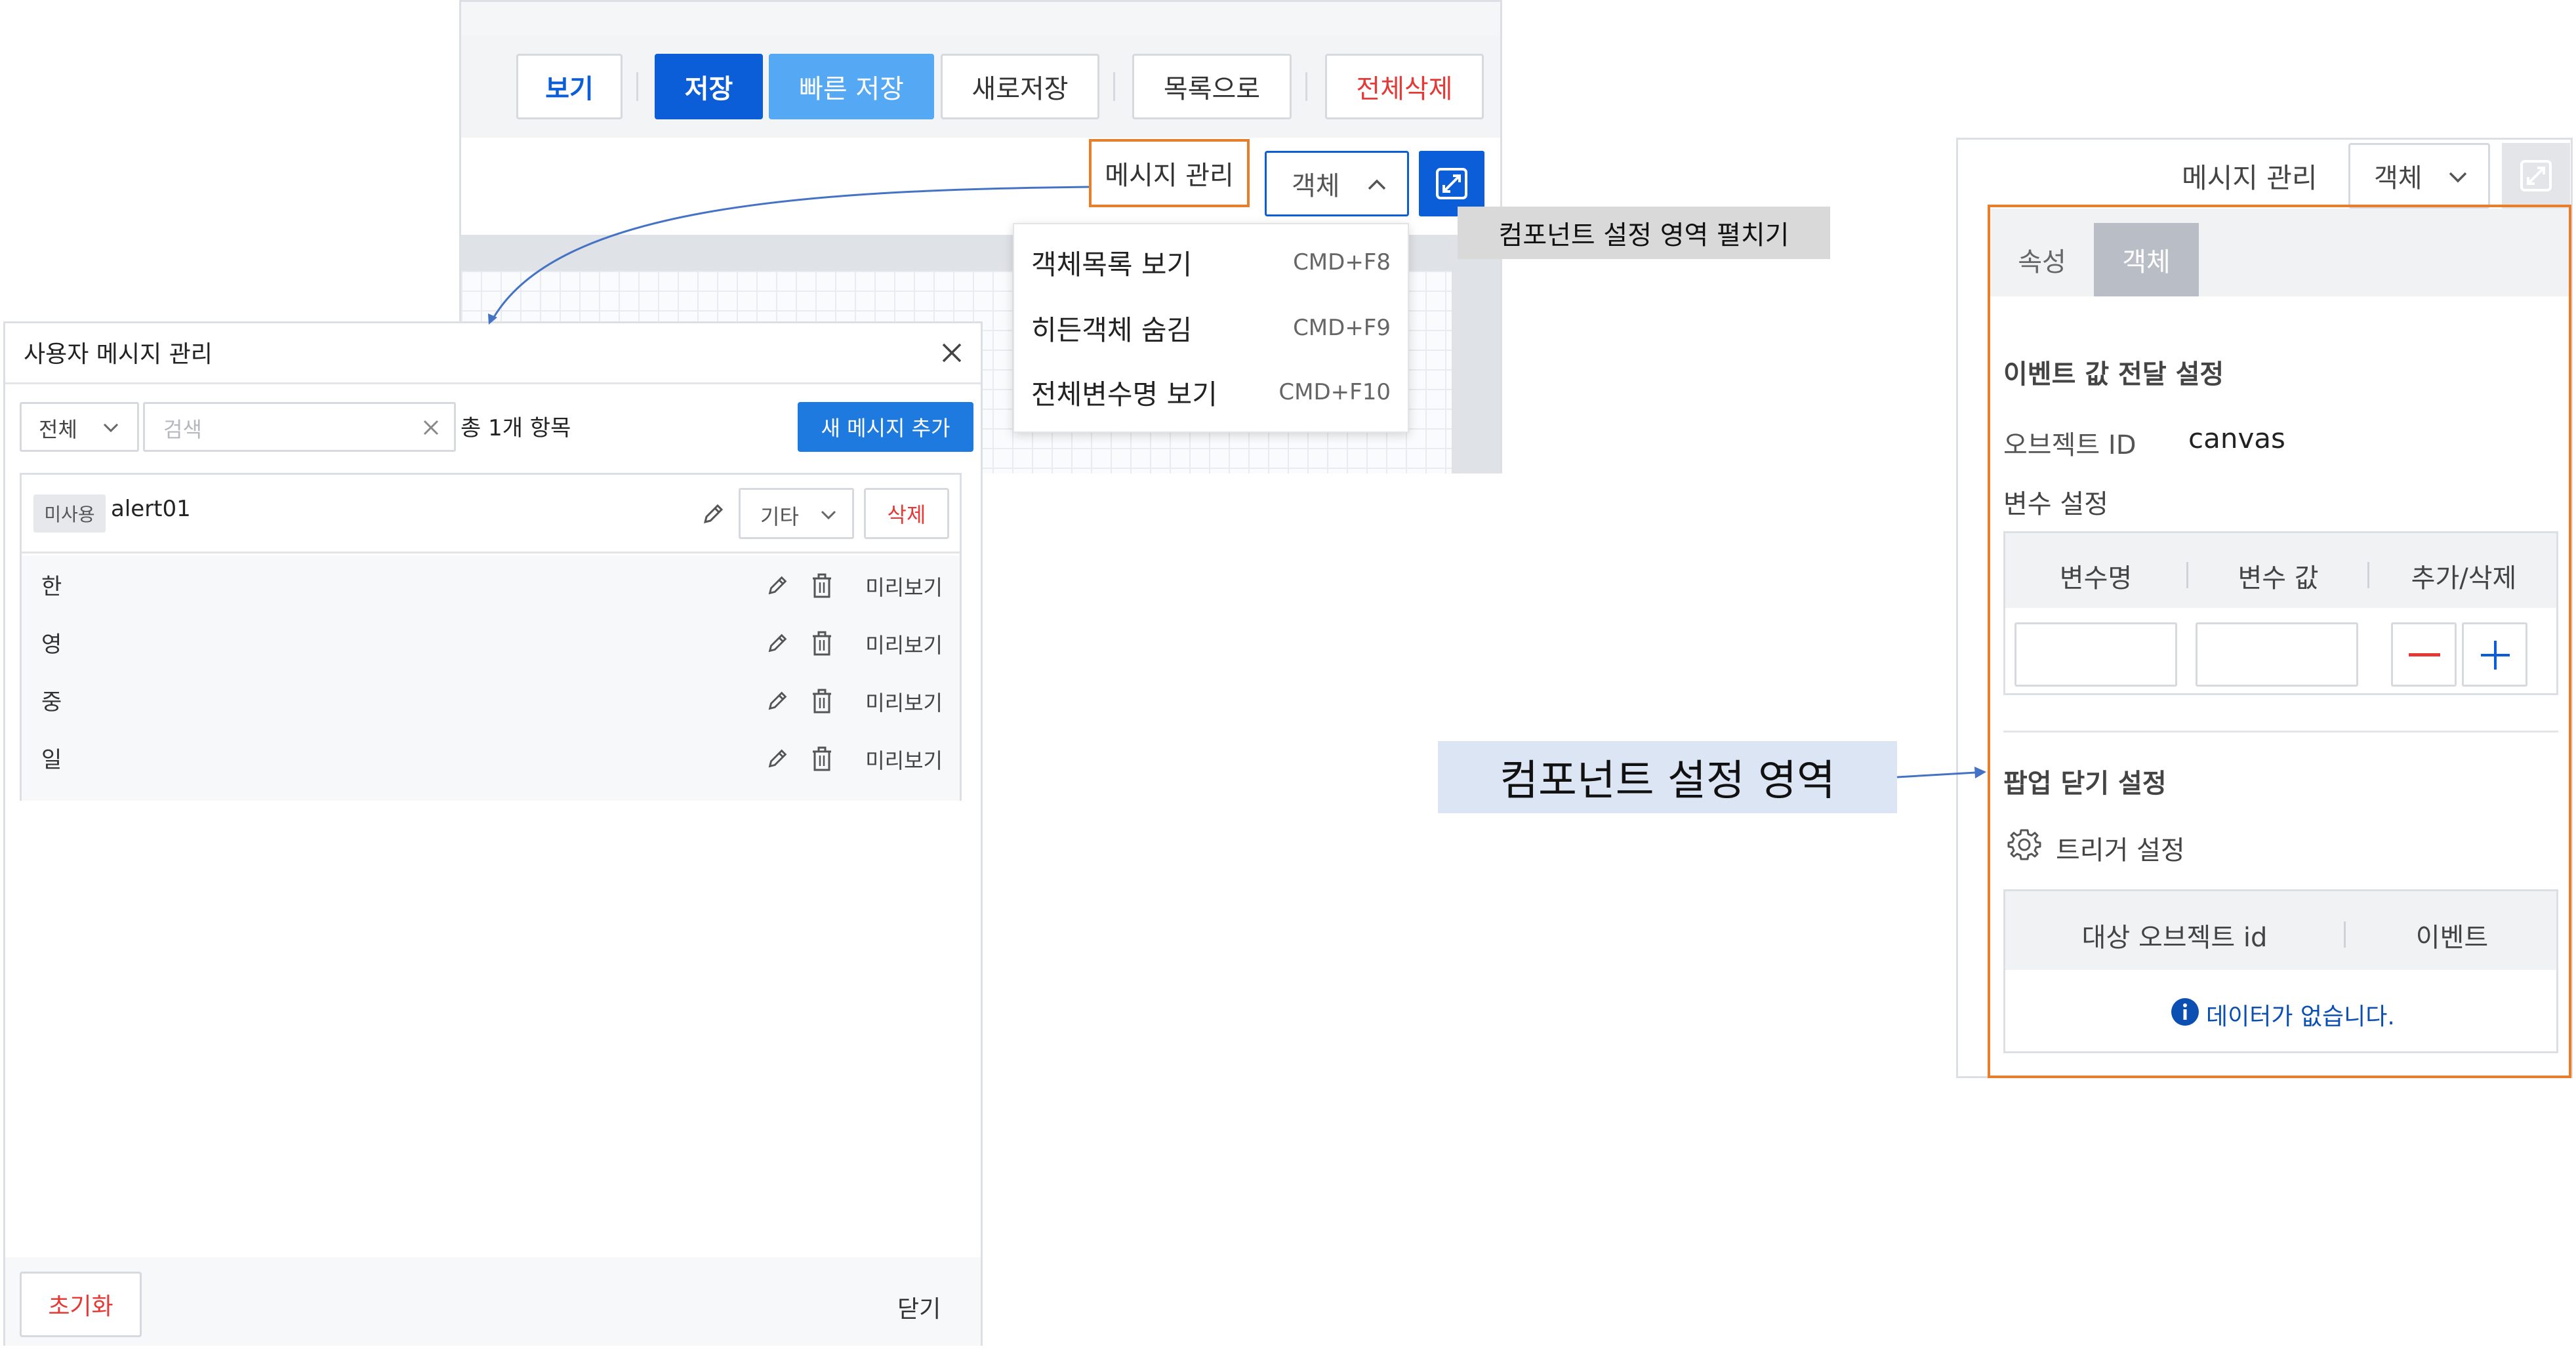  I want to click on menu-item-shortcut: CMD+F9, so click(1342, 328).